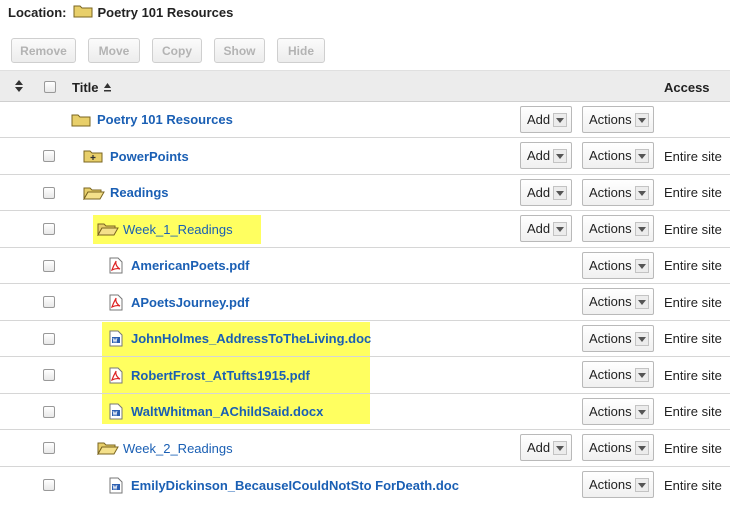 This screenshot has width=730, height=505. Describe the element at coordinates (149, 156) in the screenshot. I see `row-title-link: PowerPoints` at that location.